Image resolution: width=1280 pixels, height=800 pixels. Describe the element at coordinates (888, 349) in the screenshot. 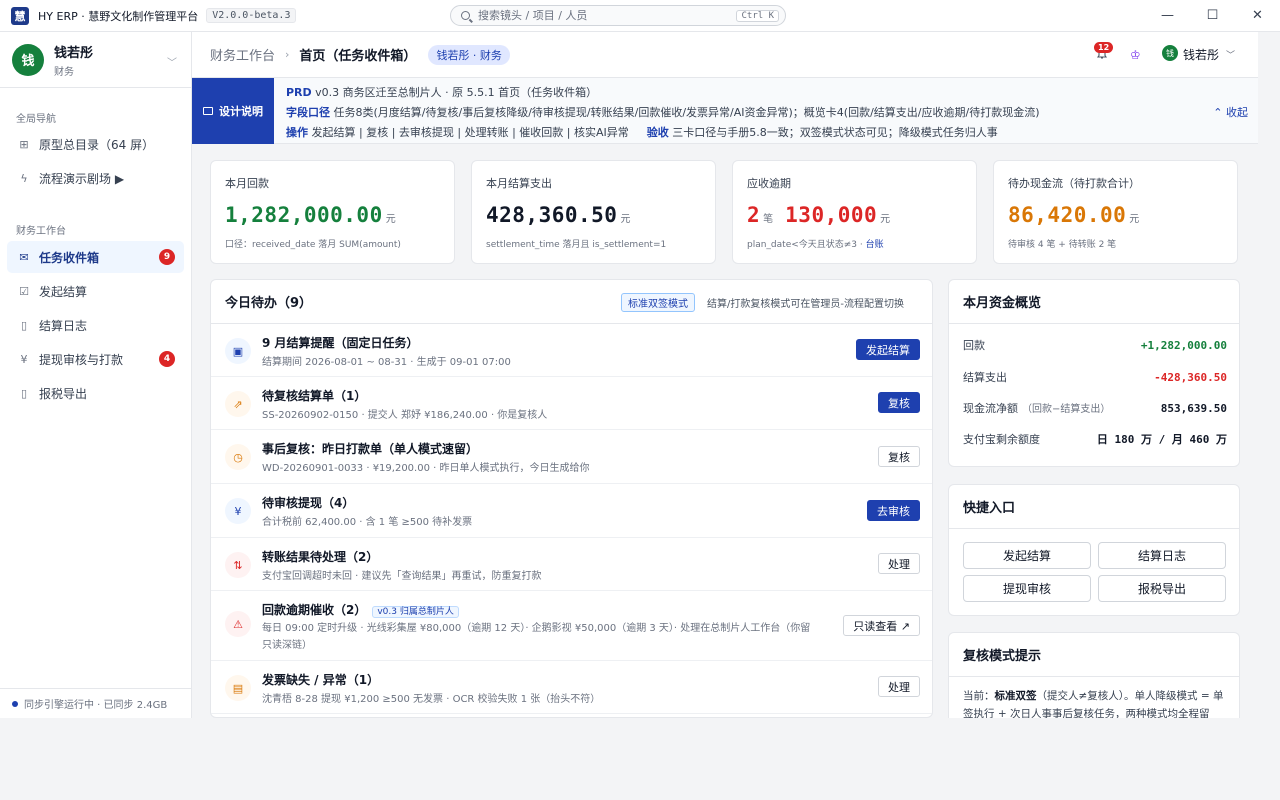

I see `start-settlement-button: 发起结算` at that location.